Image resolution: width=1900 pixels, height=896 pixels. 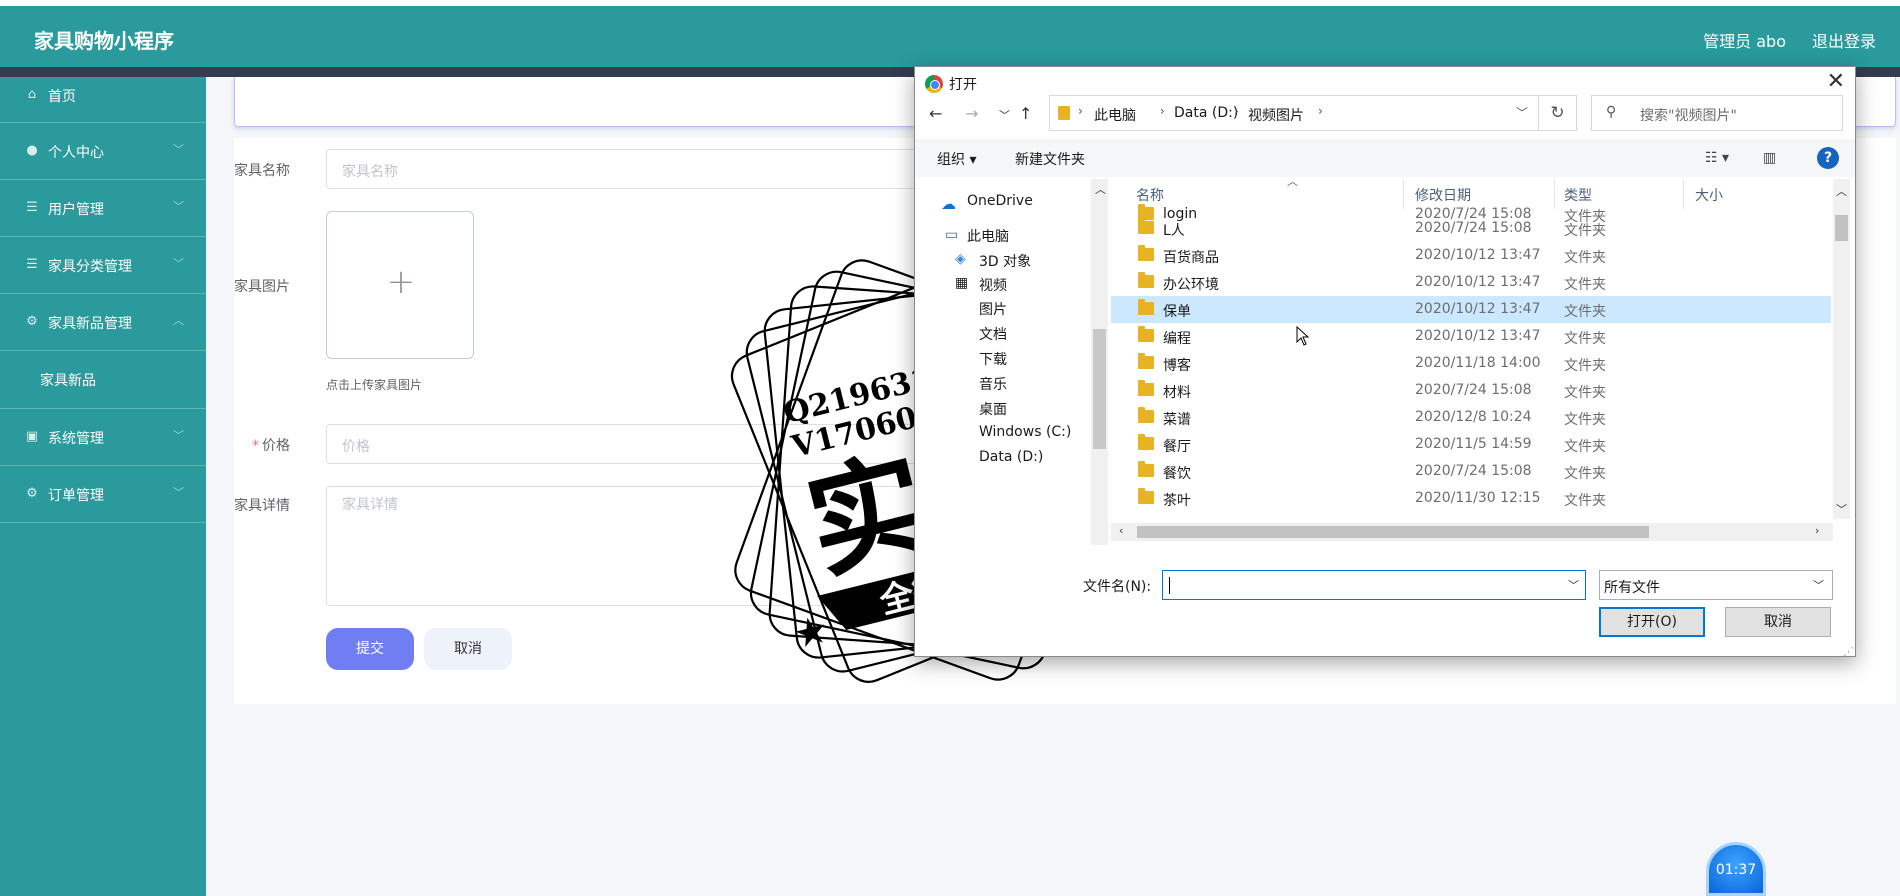 I want to click on sidebar-item-users: ☰ 用户管理 ﹀, so click(x=103, y=208).